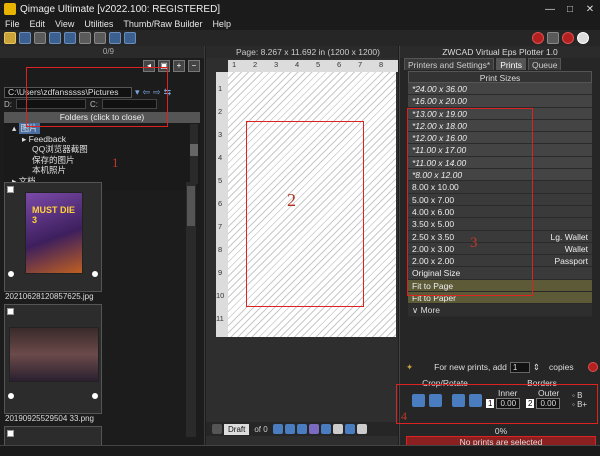 This screenshot has width=600, height=456. Describe the element at coordinates (102, 170) in the screenshot. I see `tree-item-local-photos: 本机照片` at that location.